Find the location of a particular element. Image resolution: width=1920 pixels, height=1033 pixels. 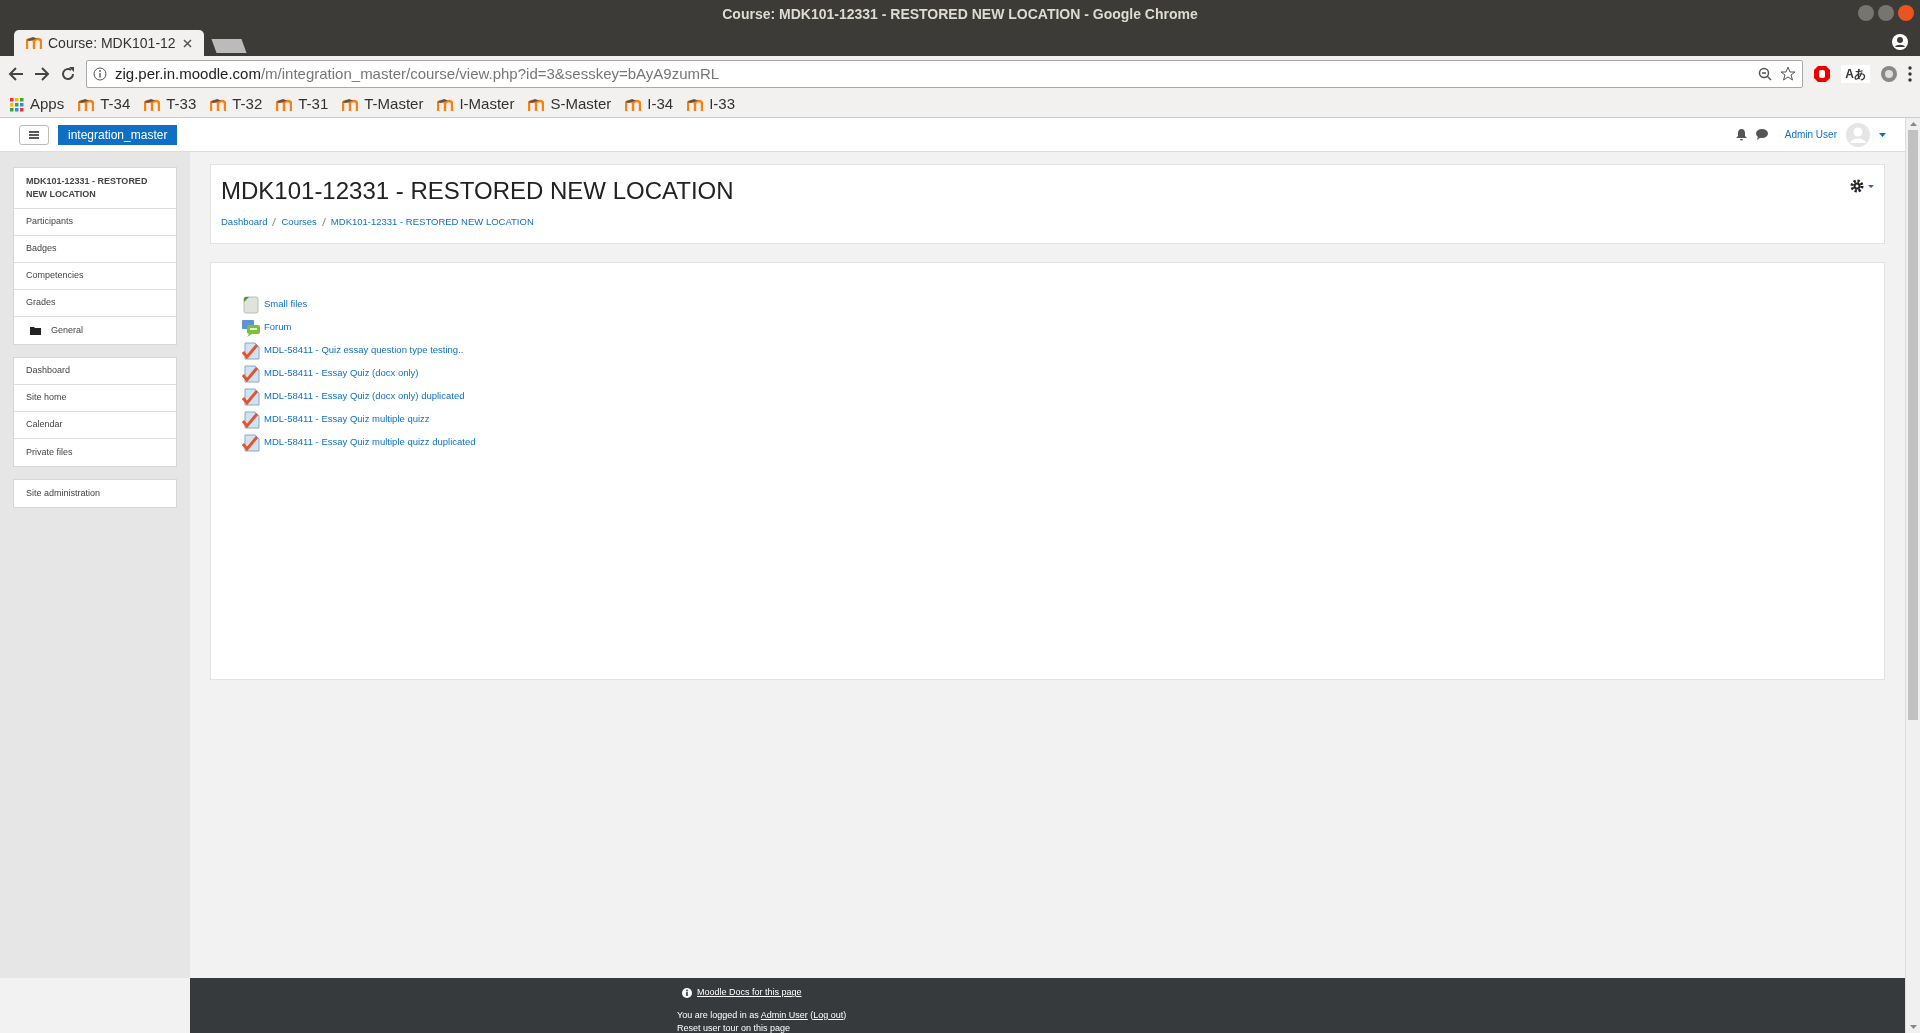

bookmark: Apps is located at coordinates (37, 104).